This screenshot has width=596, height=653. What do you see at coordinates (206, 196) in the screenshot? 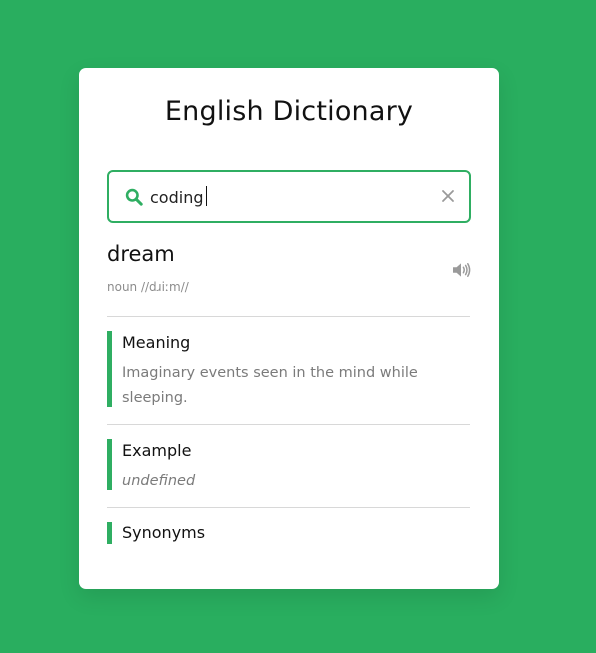
I see `text-caret` at bounding box center [206, 196].